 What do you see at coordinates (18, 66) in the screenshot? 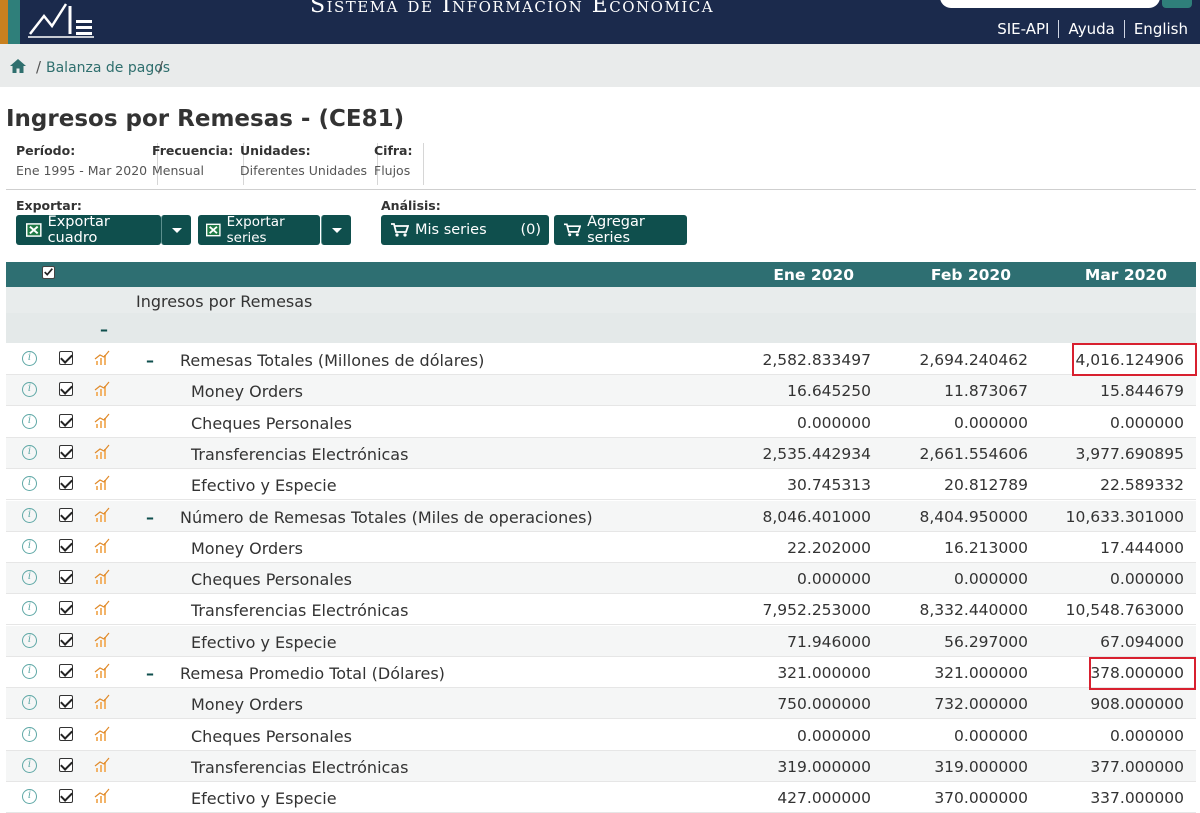
I see `home-icon` at bounding box center [18, 66].